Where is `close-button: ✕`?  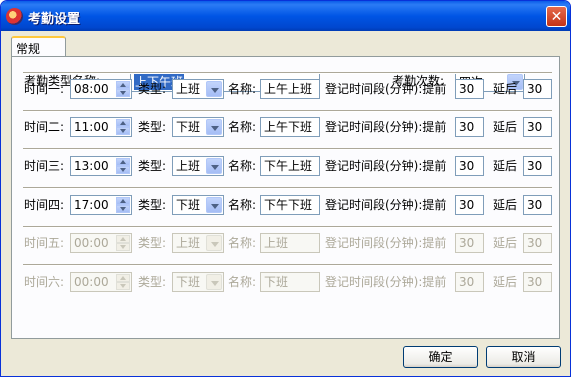
close-button: ✕ is located at coordinates (556, 16).